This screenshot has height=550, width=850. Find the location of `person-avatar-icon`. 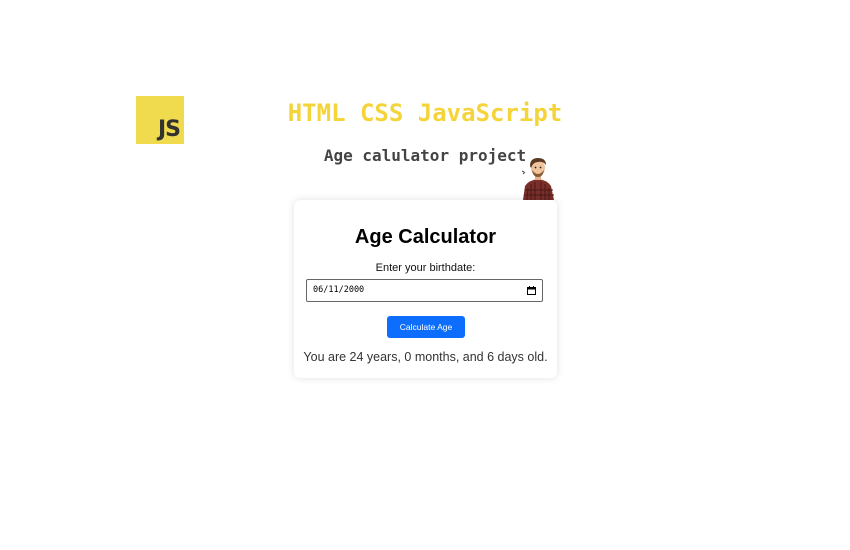

person-avatar-icon is located at coordinates (537, 179).